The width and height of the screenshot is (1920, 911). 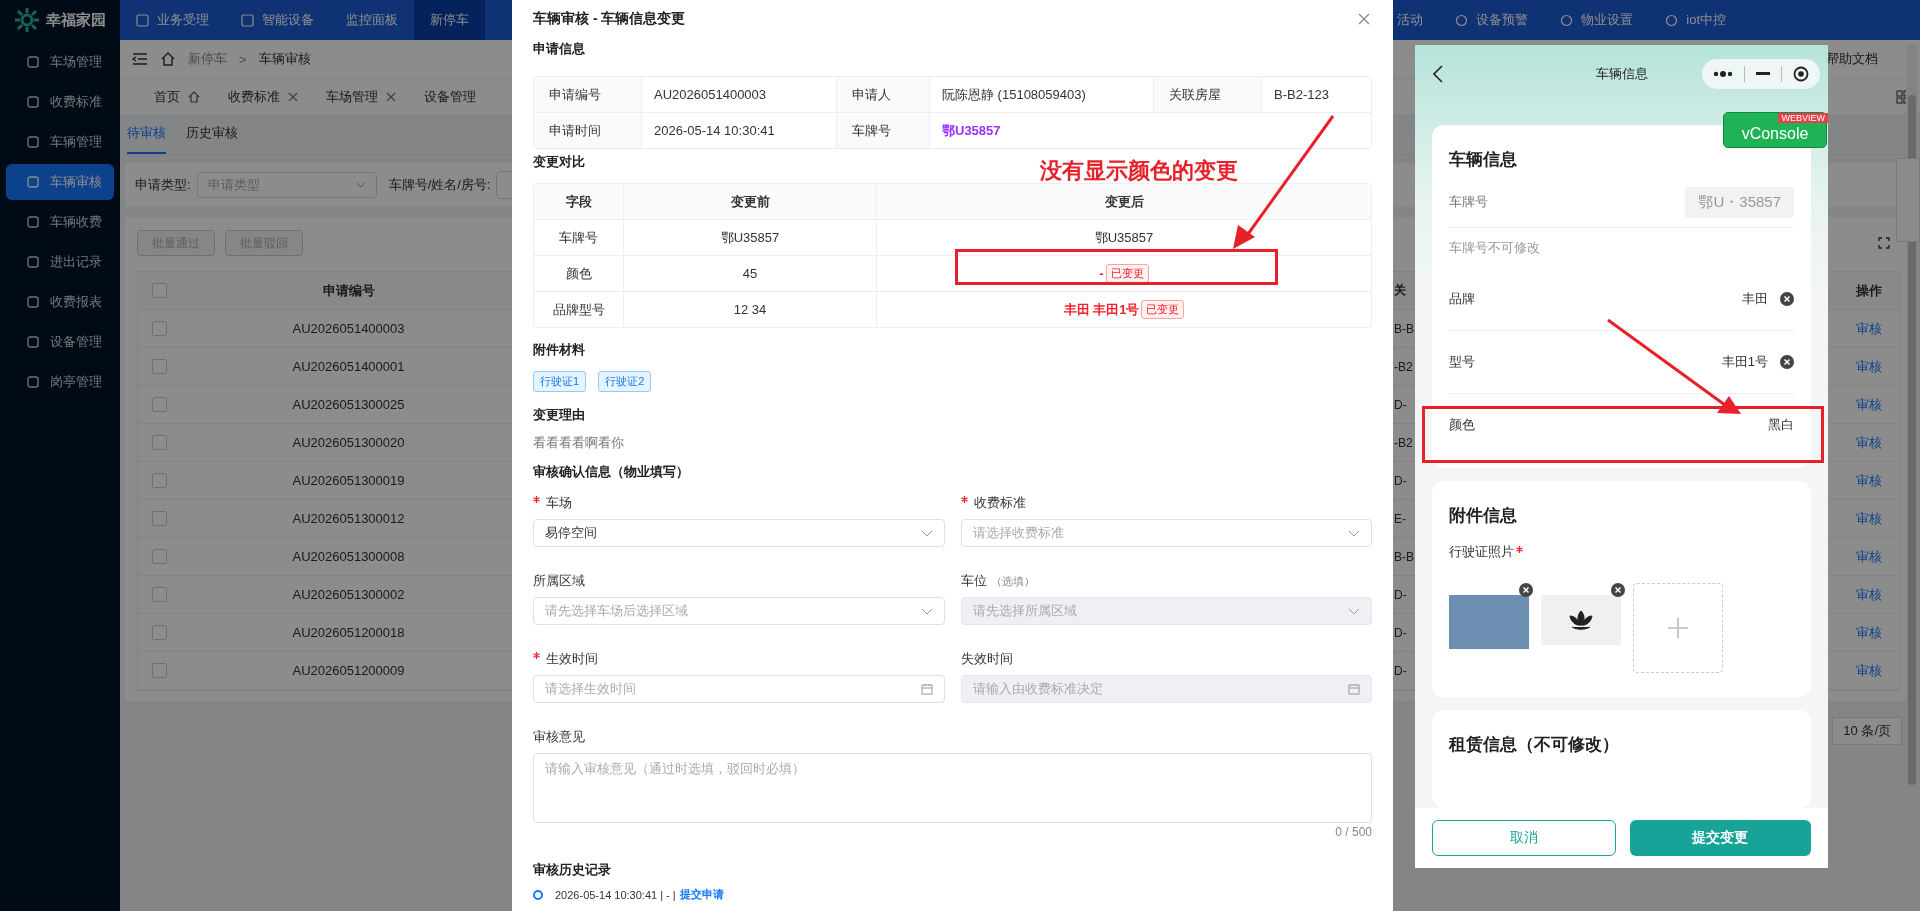 What do you see at coordinates (348, 329) in the screenshot?
I see `table-cell-text: AU2026051400003` at bounding box center [348, 329].